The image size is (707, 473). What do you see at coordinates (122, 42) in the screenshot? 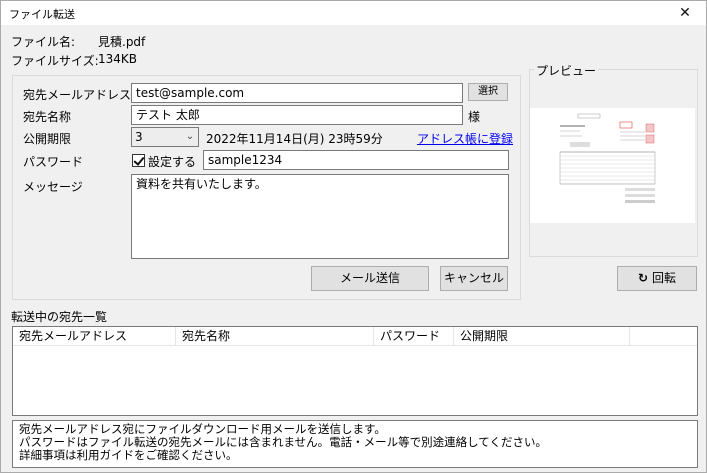
I see `file-name-value: 見積.pdf` at bounding box center [122, 42].